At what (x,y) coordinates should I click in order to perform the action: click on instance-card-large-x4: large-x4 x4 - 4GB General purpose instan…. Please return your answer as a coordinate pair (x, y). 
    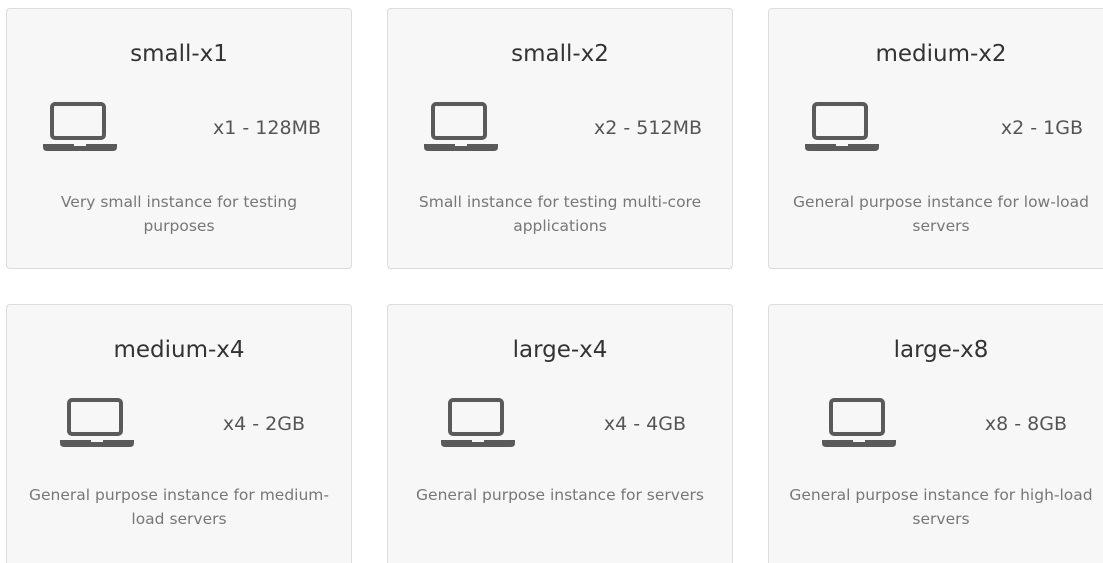
    Looking at the image, I should click on (560, 433).